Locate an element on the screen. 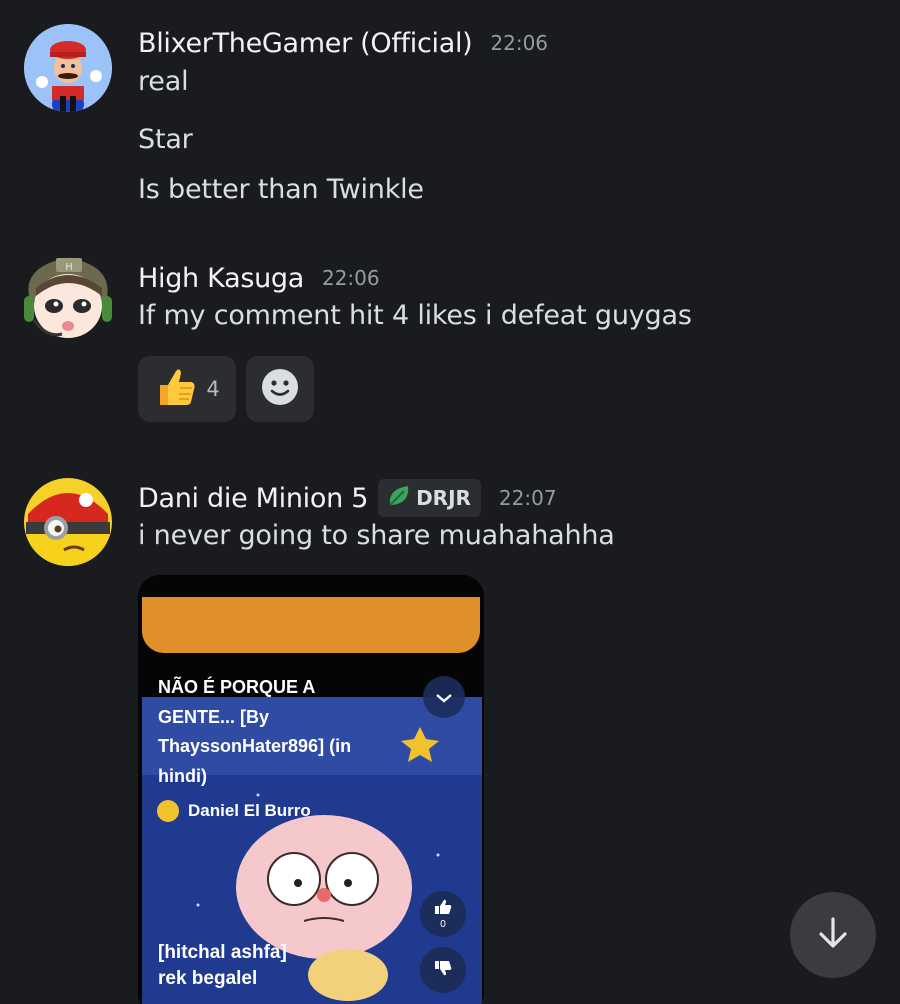  message-header: High Kasuga 22:06 is located at coordinates (259, 278).